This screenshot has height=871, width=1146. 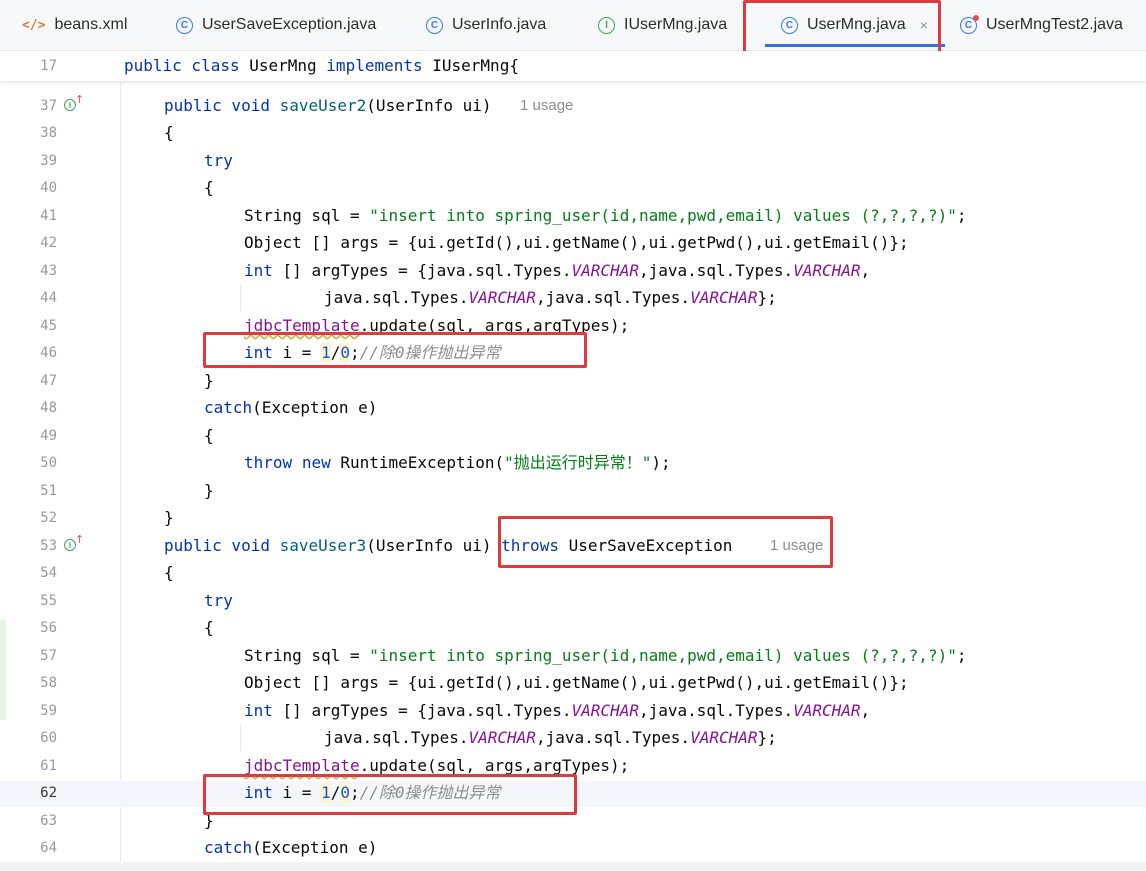 I want to click on code-line: public void saveUser2(UserInfo ui), so click(x=328, y=105).